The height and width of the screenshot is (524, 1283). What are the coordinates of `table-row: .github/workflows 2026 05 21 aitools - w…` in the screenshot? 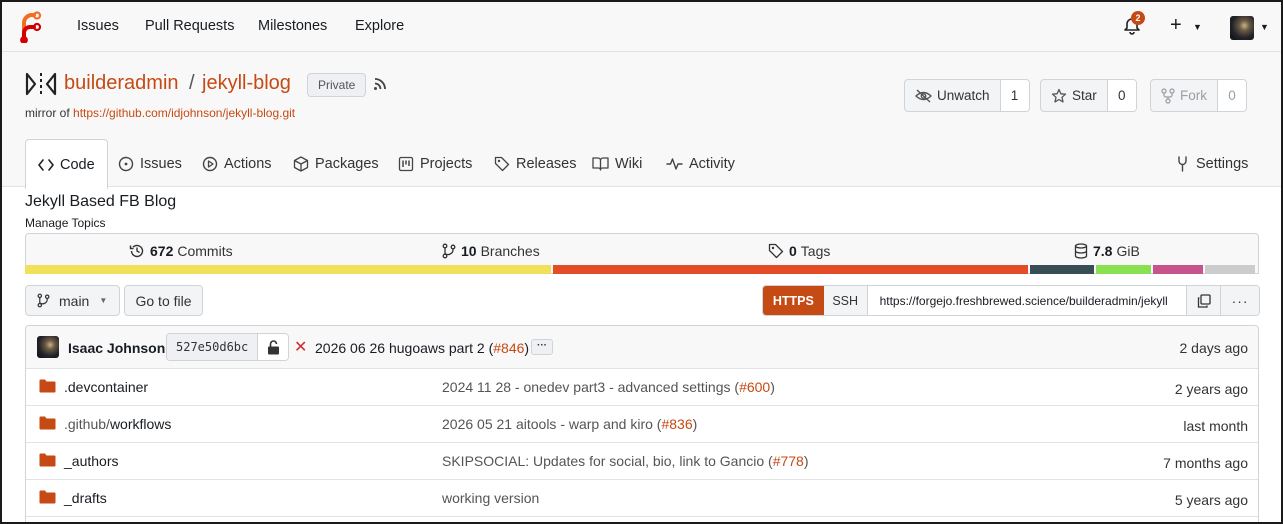 It's located at (642, 424).